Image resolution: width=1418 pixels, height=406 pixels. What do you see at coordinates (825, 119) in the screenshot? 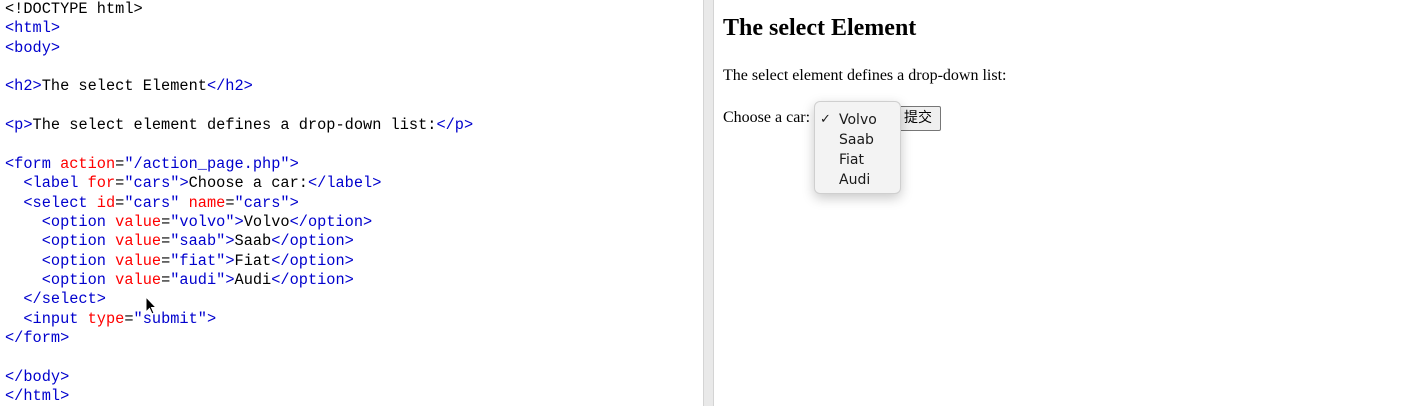
I see `checkmark-icon: ✓` at bounding box center [825, 119].